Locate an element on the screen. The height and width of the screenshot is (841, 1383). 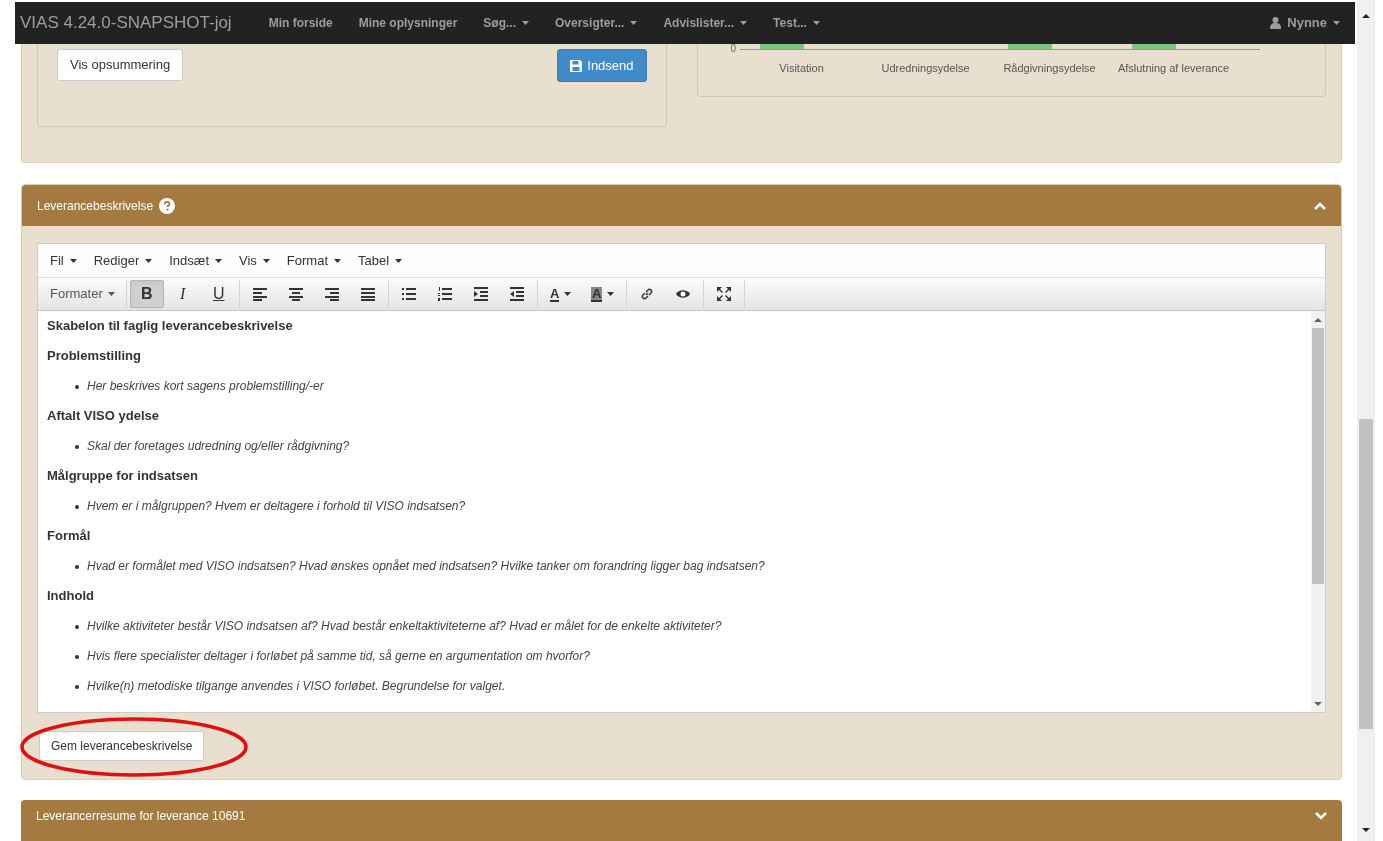
align-center-icon is located at coordinates (295, 294).